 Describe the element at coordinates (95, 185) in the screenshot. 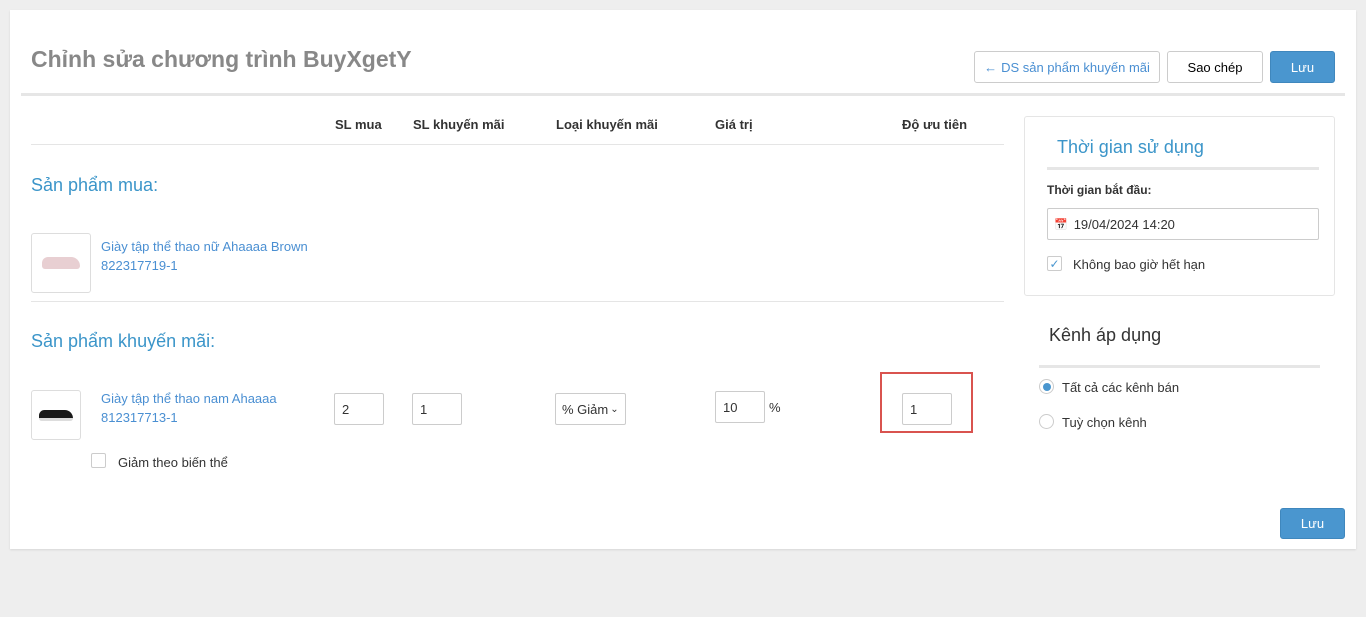

I see `buy-section-title: Sản phẩm mua:` at that location.